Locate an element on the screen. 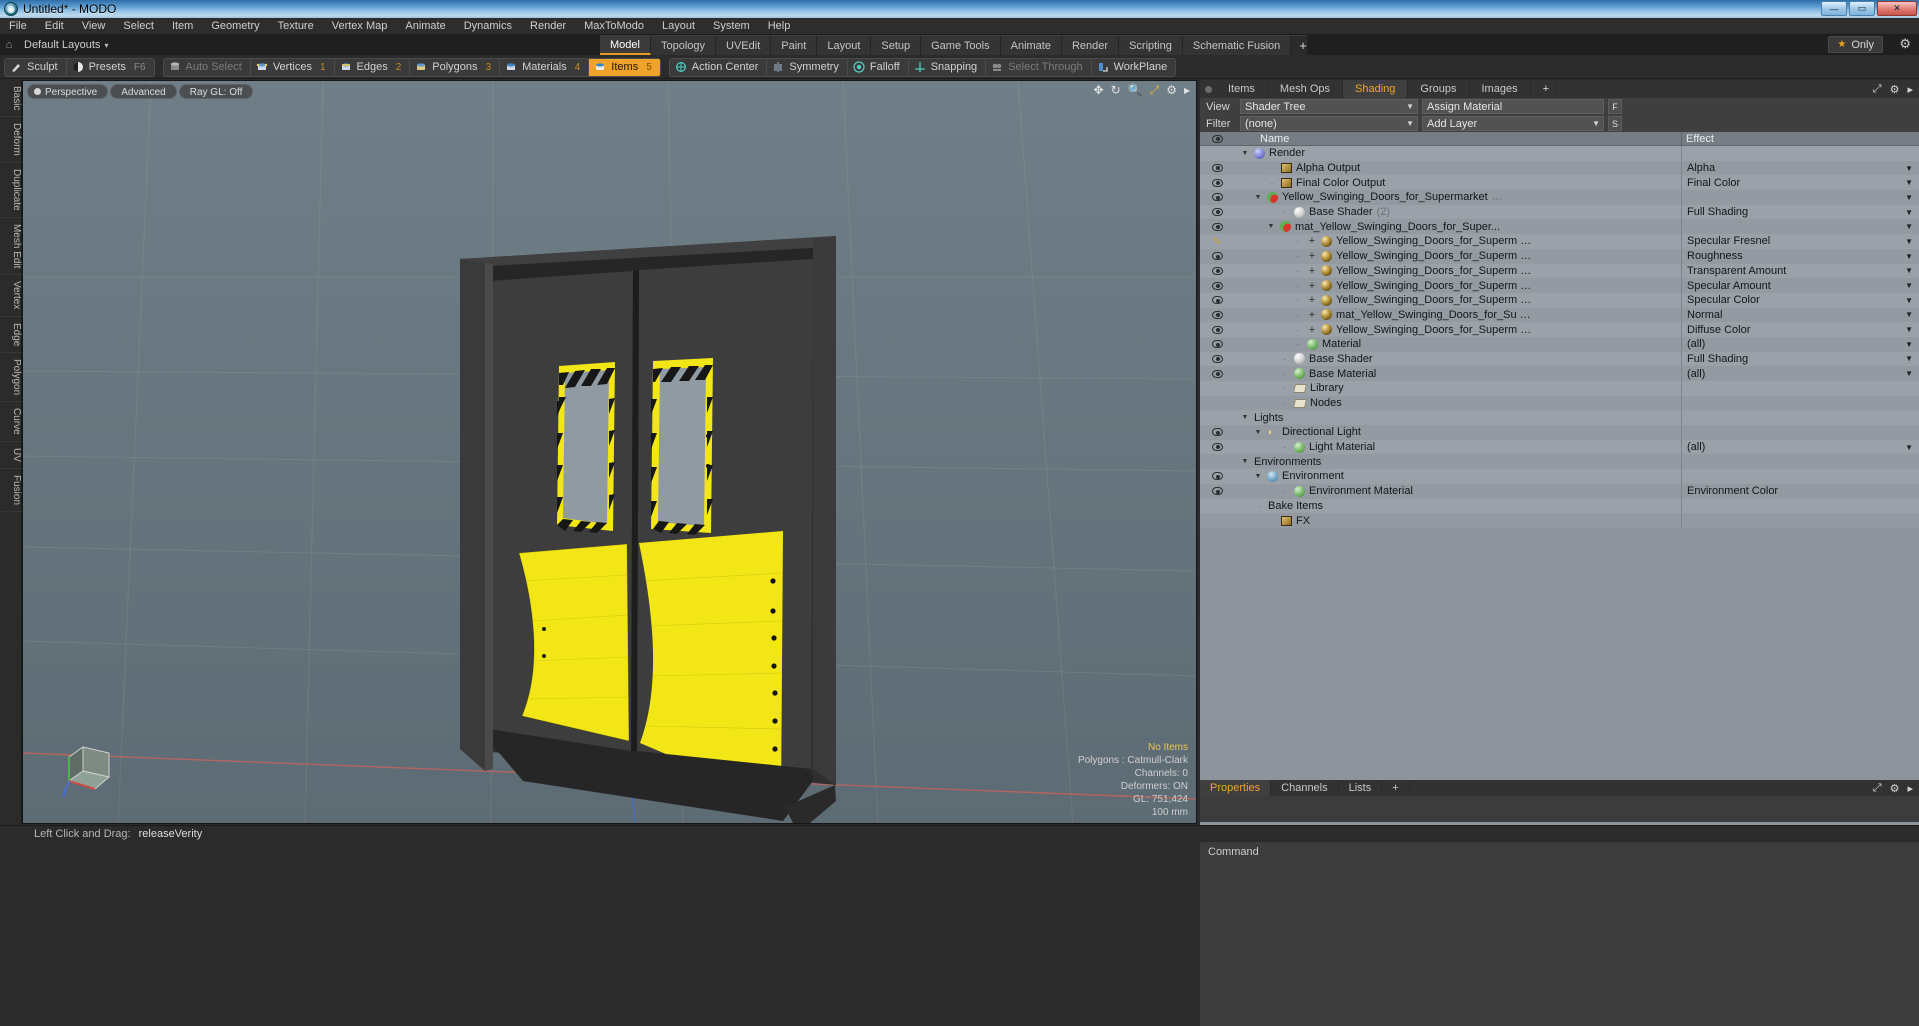  shader-tree-row-name-cell: · Nodes is located at coordinates (1457, 403).